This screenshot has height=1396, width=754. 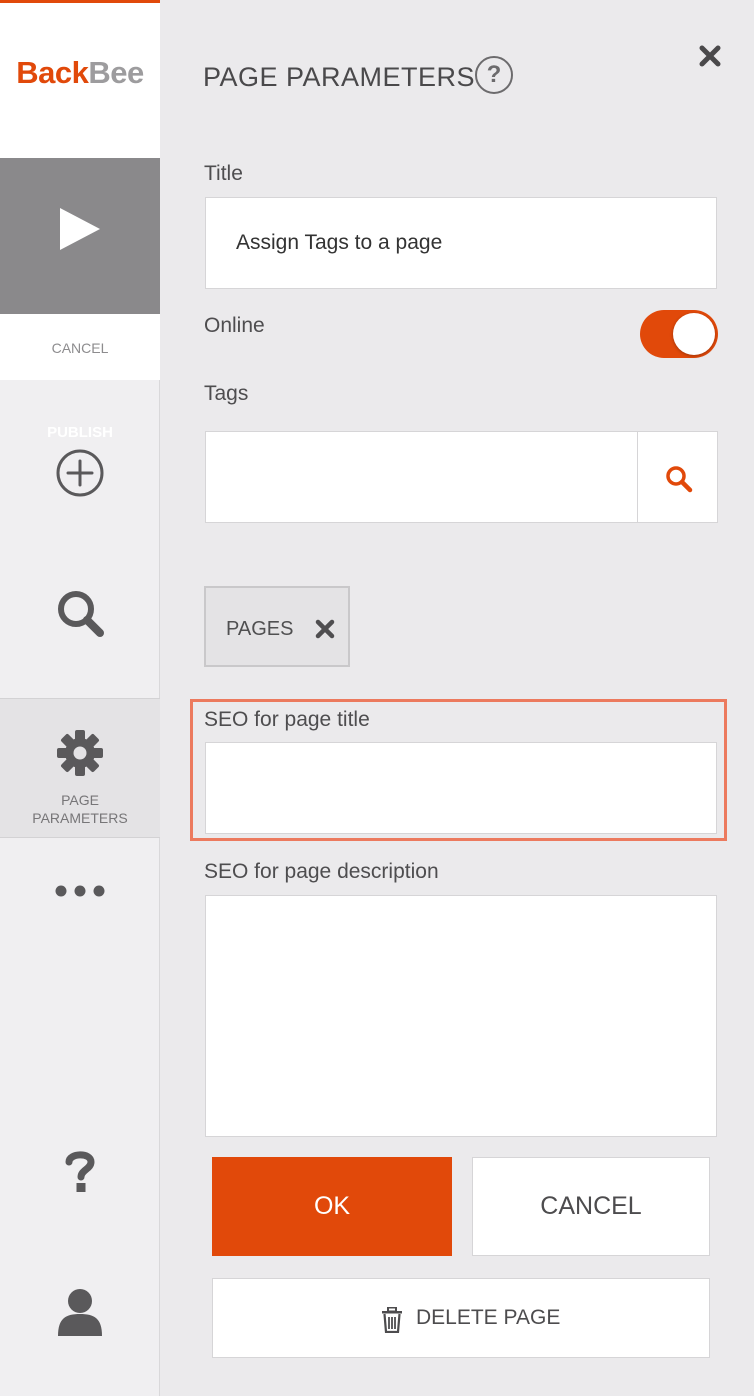 I want to click on delete-page-label: DELETE PAGE, so click(x=488, y=1317).